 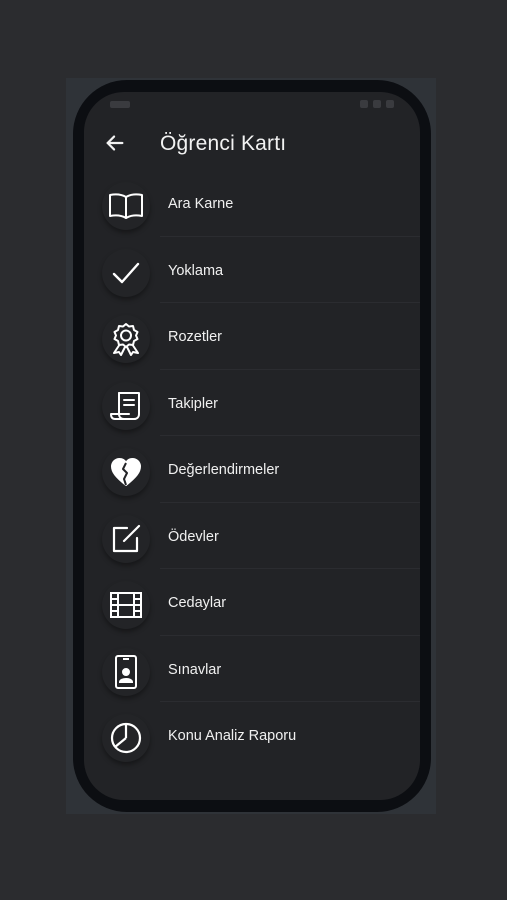 What do you see at coordinates (364, 104) in the screenshot?
I see `signal-icon` at bounding box center [364, 104].